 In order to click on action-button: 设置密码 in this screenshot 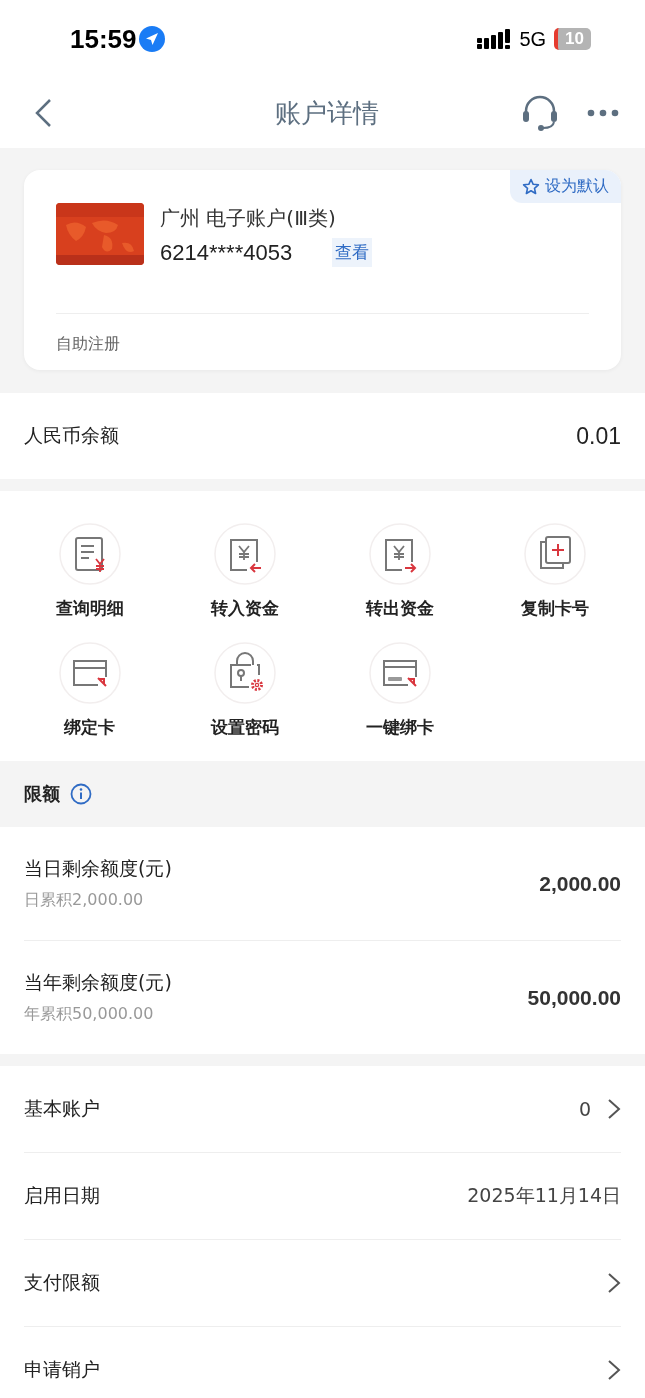, I will do `click(245, 690)`.